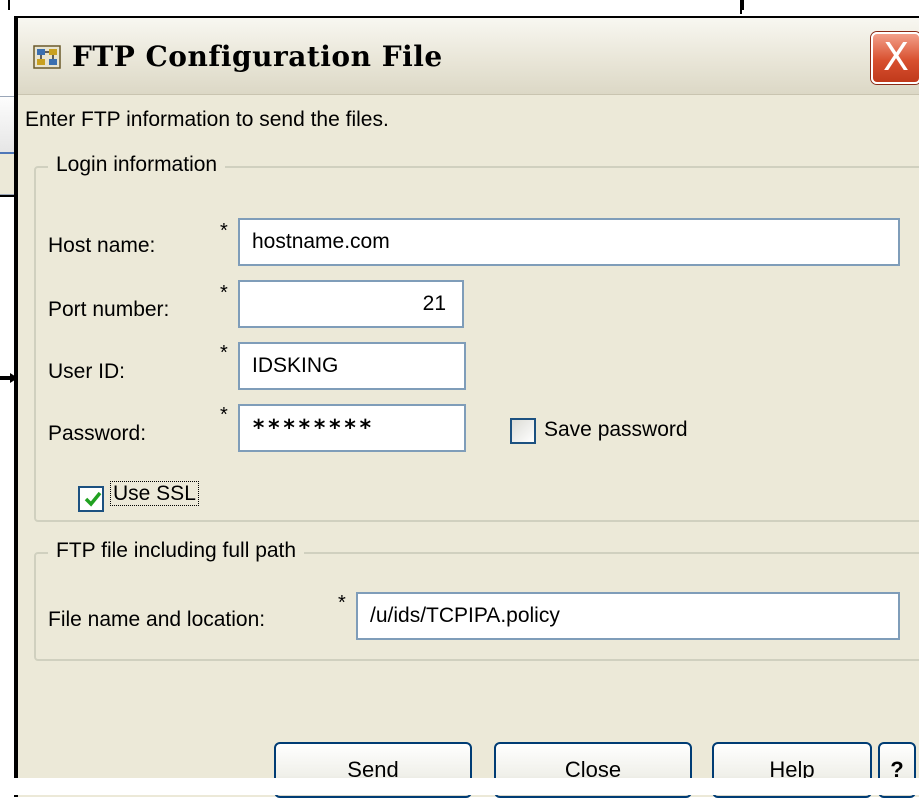 The image size is (919, 798). I want to click on checkmark-icon, so click(93, 499).